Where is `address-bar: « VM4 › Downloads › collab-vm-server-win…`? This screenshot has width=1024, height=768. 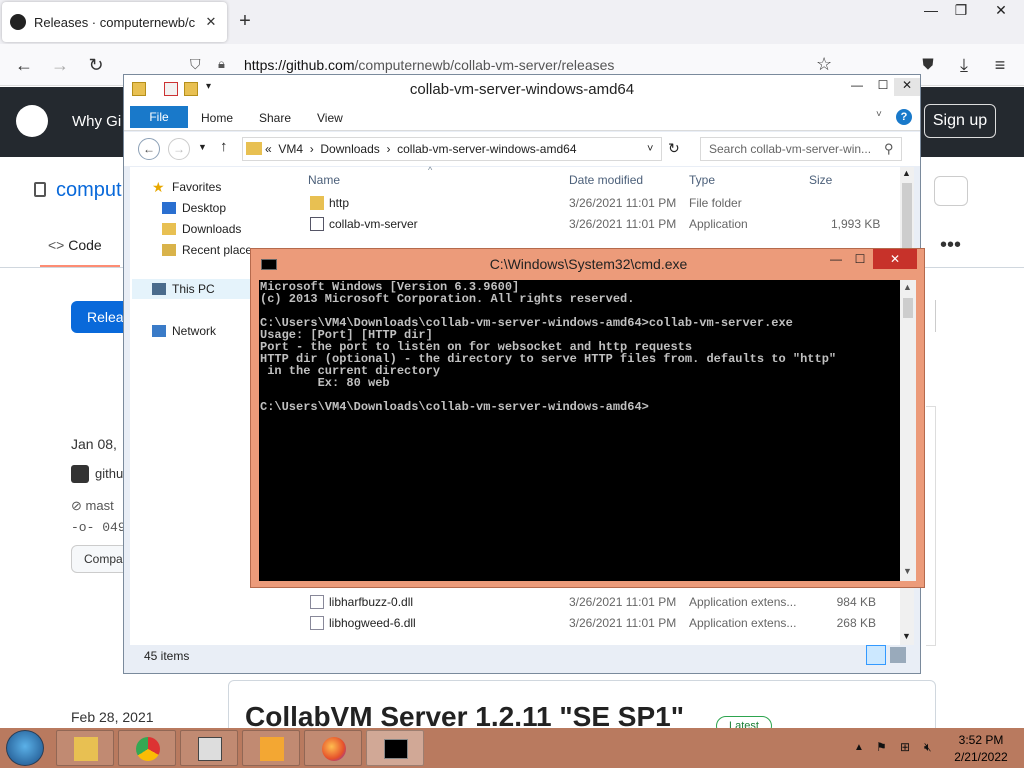
address-bar: « VM4 › Downloads › collab-vm-server-win… is located at coordinates (452, 149).